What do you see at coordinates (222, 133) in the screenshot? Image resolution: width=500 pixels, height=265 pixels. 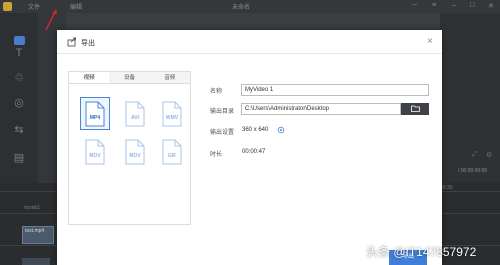 I see `output-settings-label: 输出设置` at bounding box center [222, 133].